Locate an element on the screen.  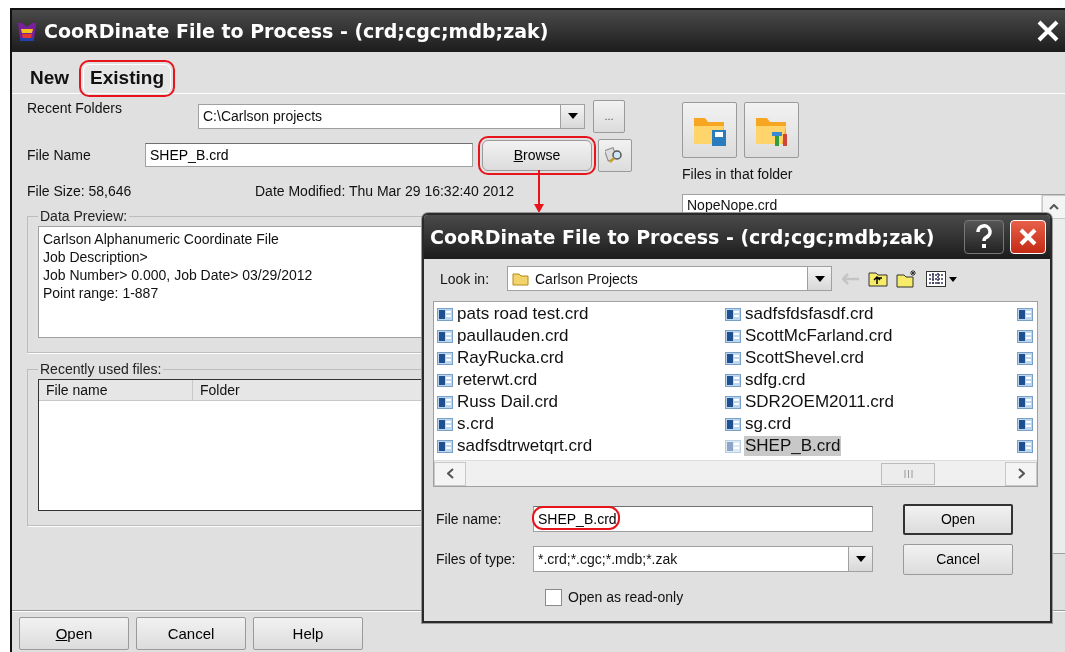
recent-folders-dropdown: C:\Carlson projects is located at coordinates (391, 116).